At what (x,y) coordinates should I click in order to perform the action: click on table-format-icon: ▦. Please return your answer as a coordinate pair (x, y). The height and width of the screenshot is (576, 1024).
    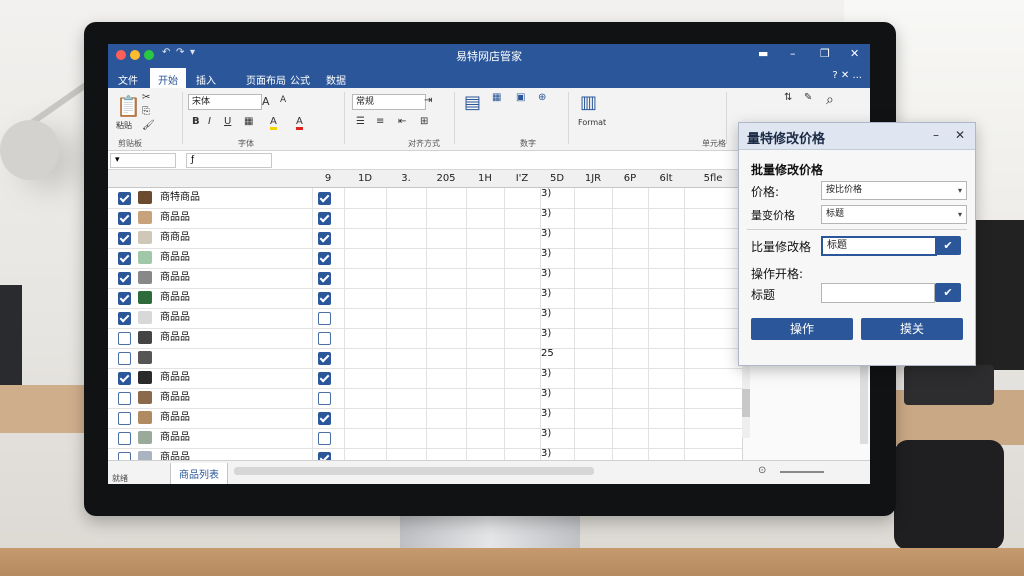
    Looking at the image, I should click on (496, 97).